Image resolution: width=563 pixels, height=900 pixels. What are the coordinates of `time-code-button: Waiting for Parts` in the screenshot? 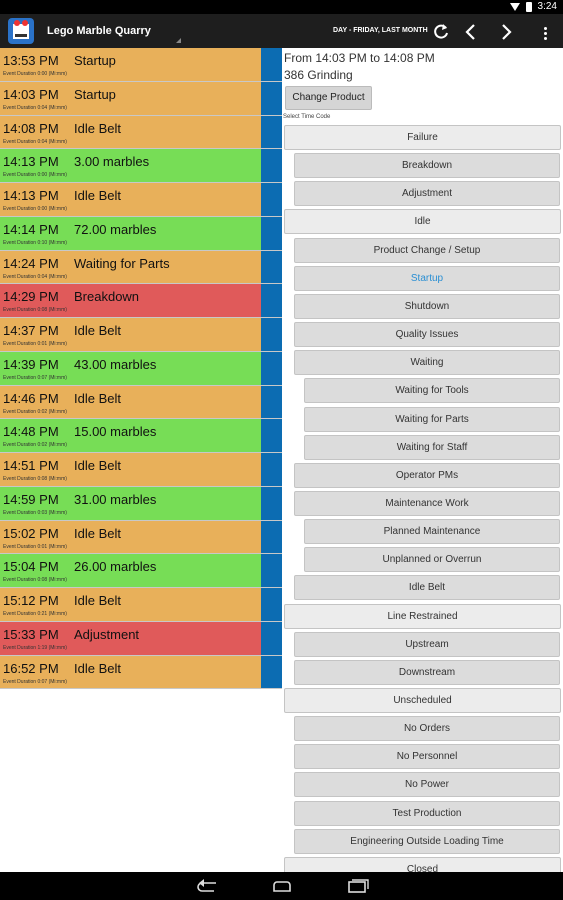 It's located at (432, 419).